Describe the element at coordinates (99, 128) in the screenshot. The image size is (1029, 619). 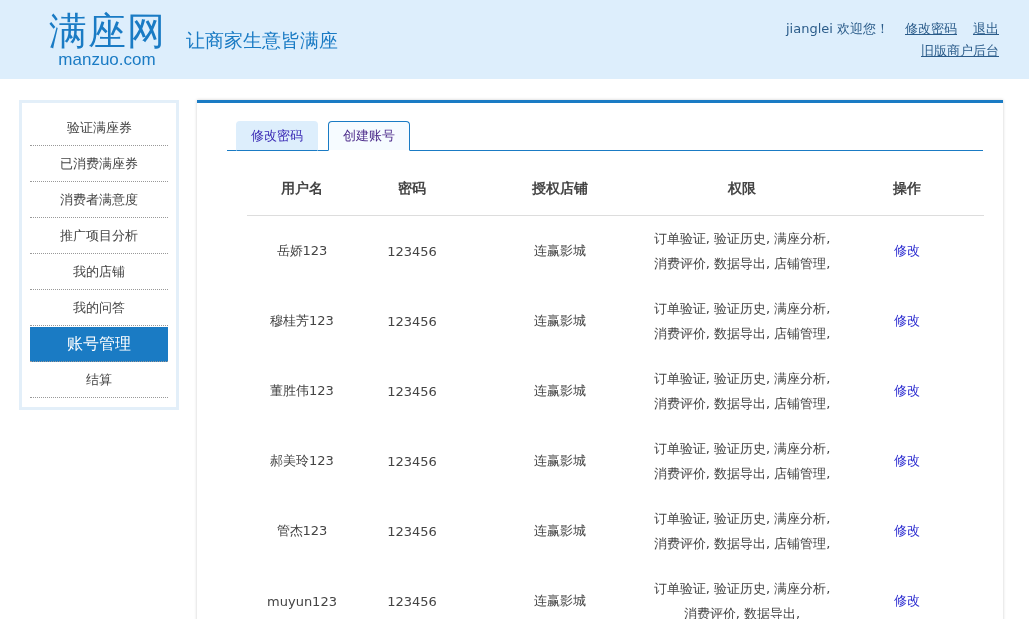
I see `sidebar-item: 验证满座券` at that location.